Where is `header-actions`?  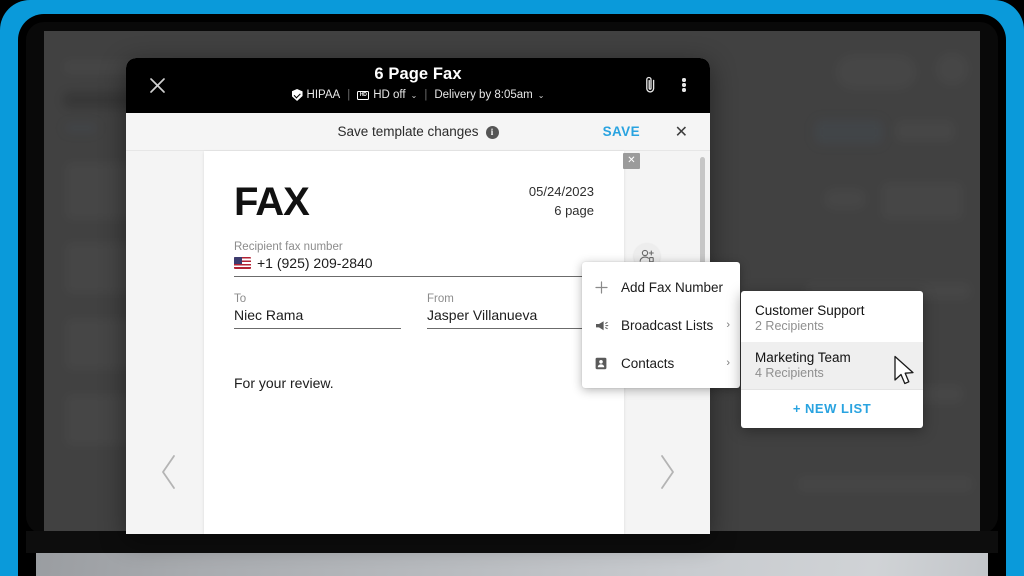 header-actions is located at coordinates (667, 85).